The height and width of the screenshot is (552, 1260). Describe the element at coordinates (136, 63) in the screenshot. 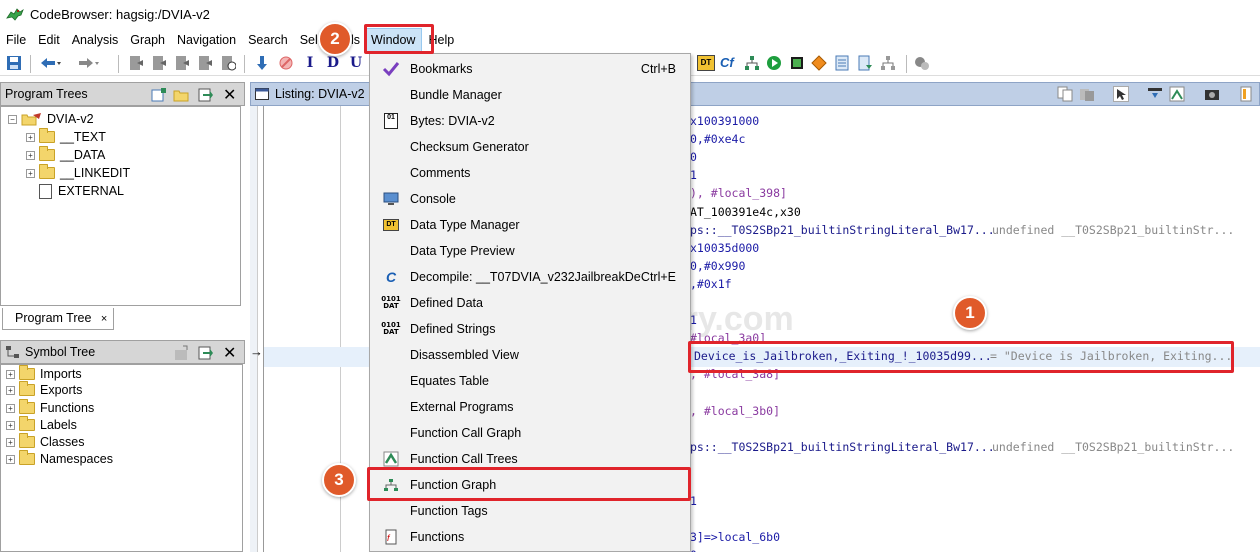

I see `nav-instruction-icon` at that location.